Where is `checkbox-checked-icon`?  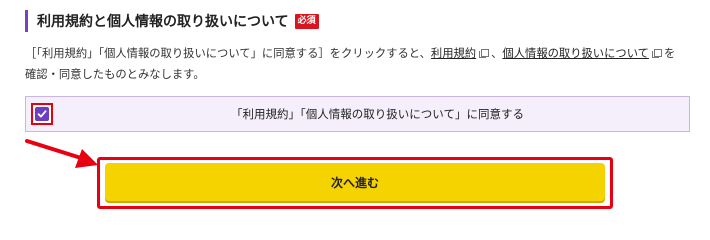
checkbox-checked-icon is located at coordinates (42, 114).